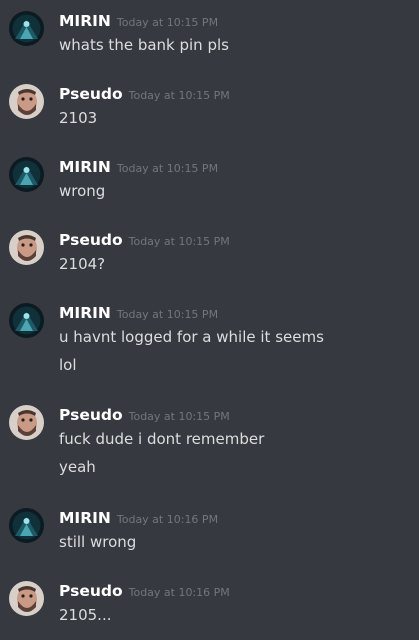 Image resolution: width=419 pixels, height=640 pixels. I want to click on message-text: 2103, so click(78, 118).